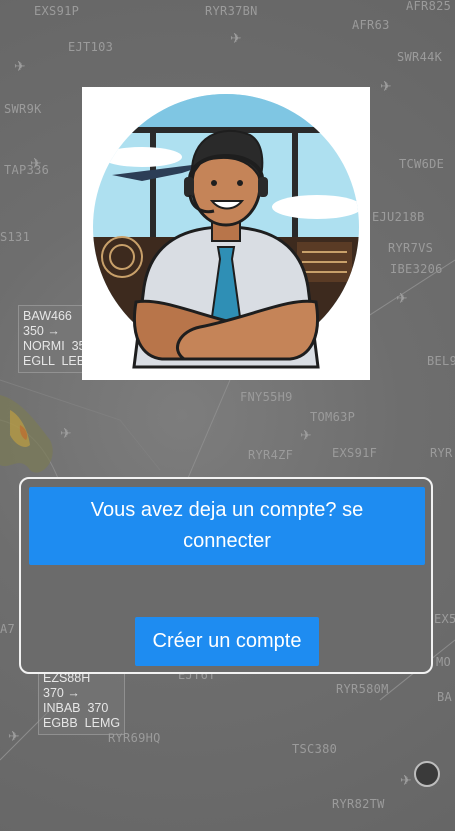 Image resolution: width=455 pixels, height=831 pixels. What do you see at coordinates (371, 25) in the screenshot?
I see `callsign: AFR63` at bounding box center [371, 25].